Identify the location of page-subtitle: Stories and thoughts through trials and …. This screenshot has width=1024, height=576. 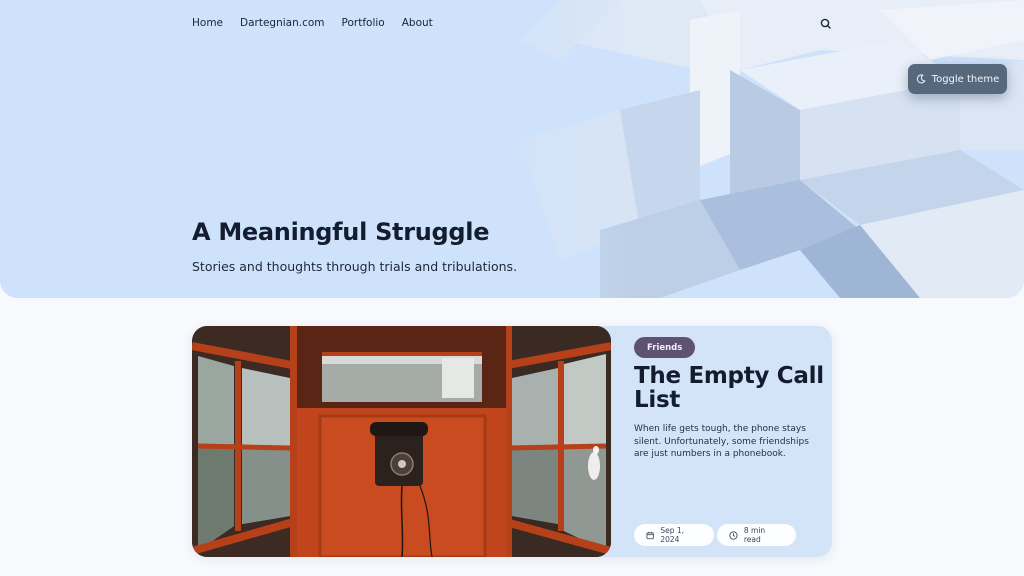
(355, 266).